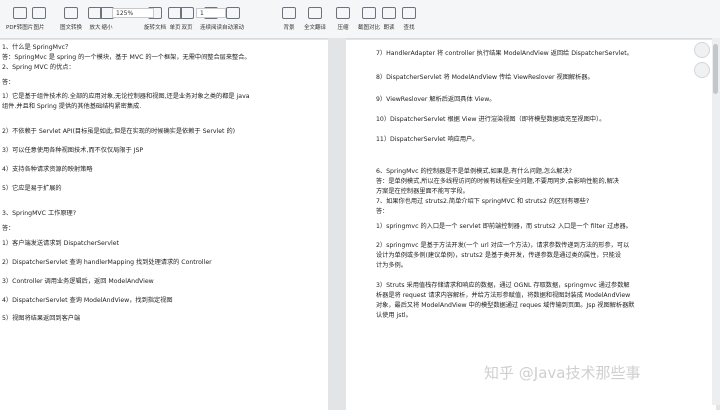 This screenshot has width=720, height=410. What do you see at coordinates (382, 211) in the screenshot?
I see `right-page-line: 答：` at bounding box center [382, 211].